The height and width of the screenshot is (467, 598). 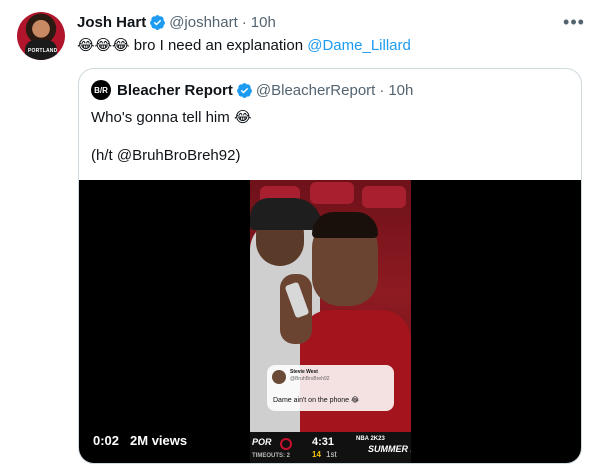 I want to click on video-meta: 0:02 2M views, so click(x=145, y=440).